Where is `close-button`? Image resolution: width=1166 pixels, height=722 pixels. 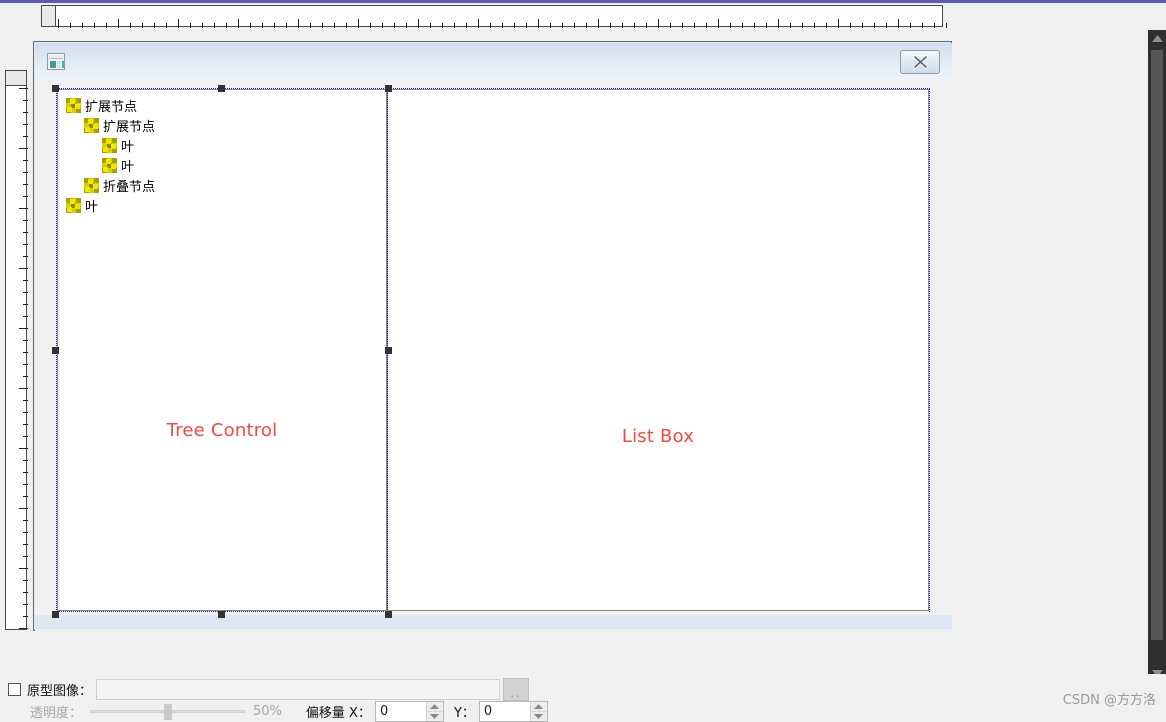
close-button is located at coordinates (920, 62).